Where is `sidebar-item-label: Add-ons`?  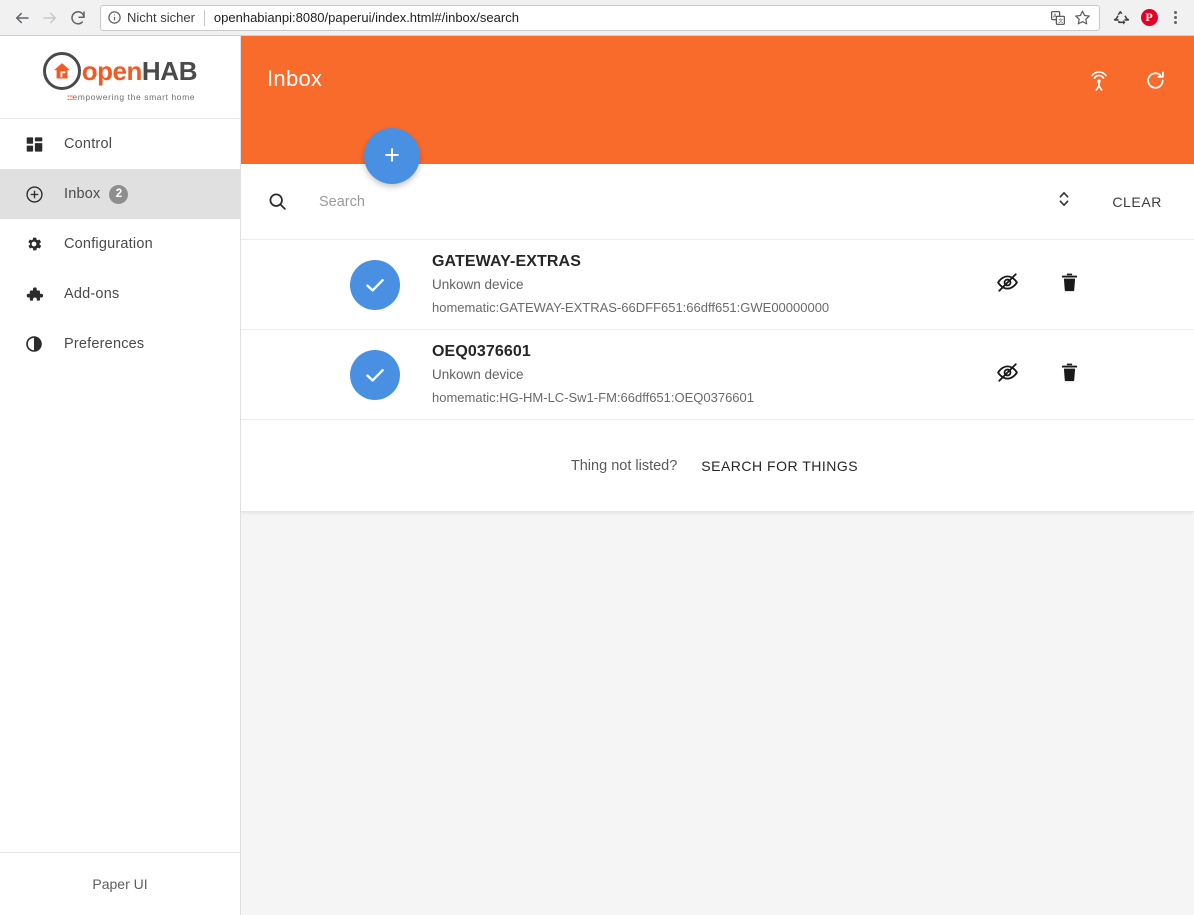
sidebar-item-label: Add-ons is located at coordinates (92, 294).